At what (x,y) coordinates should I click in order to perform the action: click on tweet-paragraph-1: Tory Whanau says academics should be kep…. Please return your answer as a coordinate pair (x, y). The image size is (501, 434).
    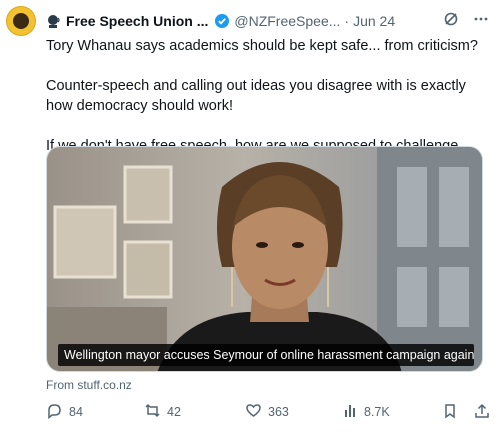
    Looking at the image, I should click on (262, 46).